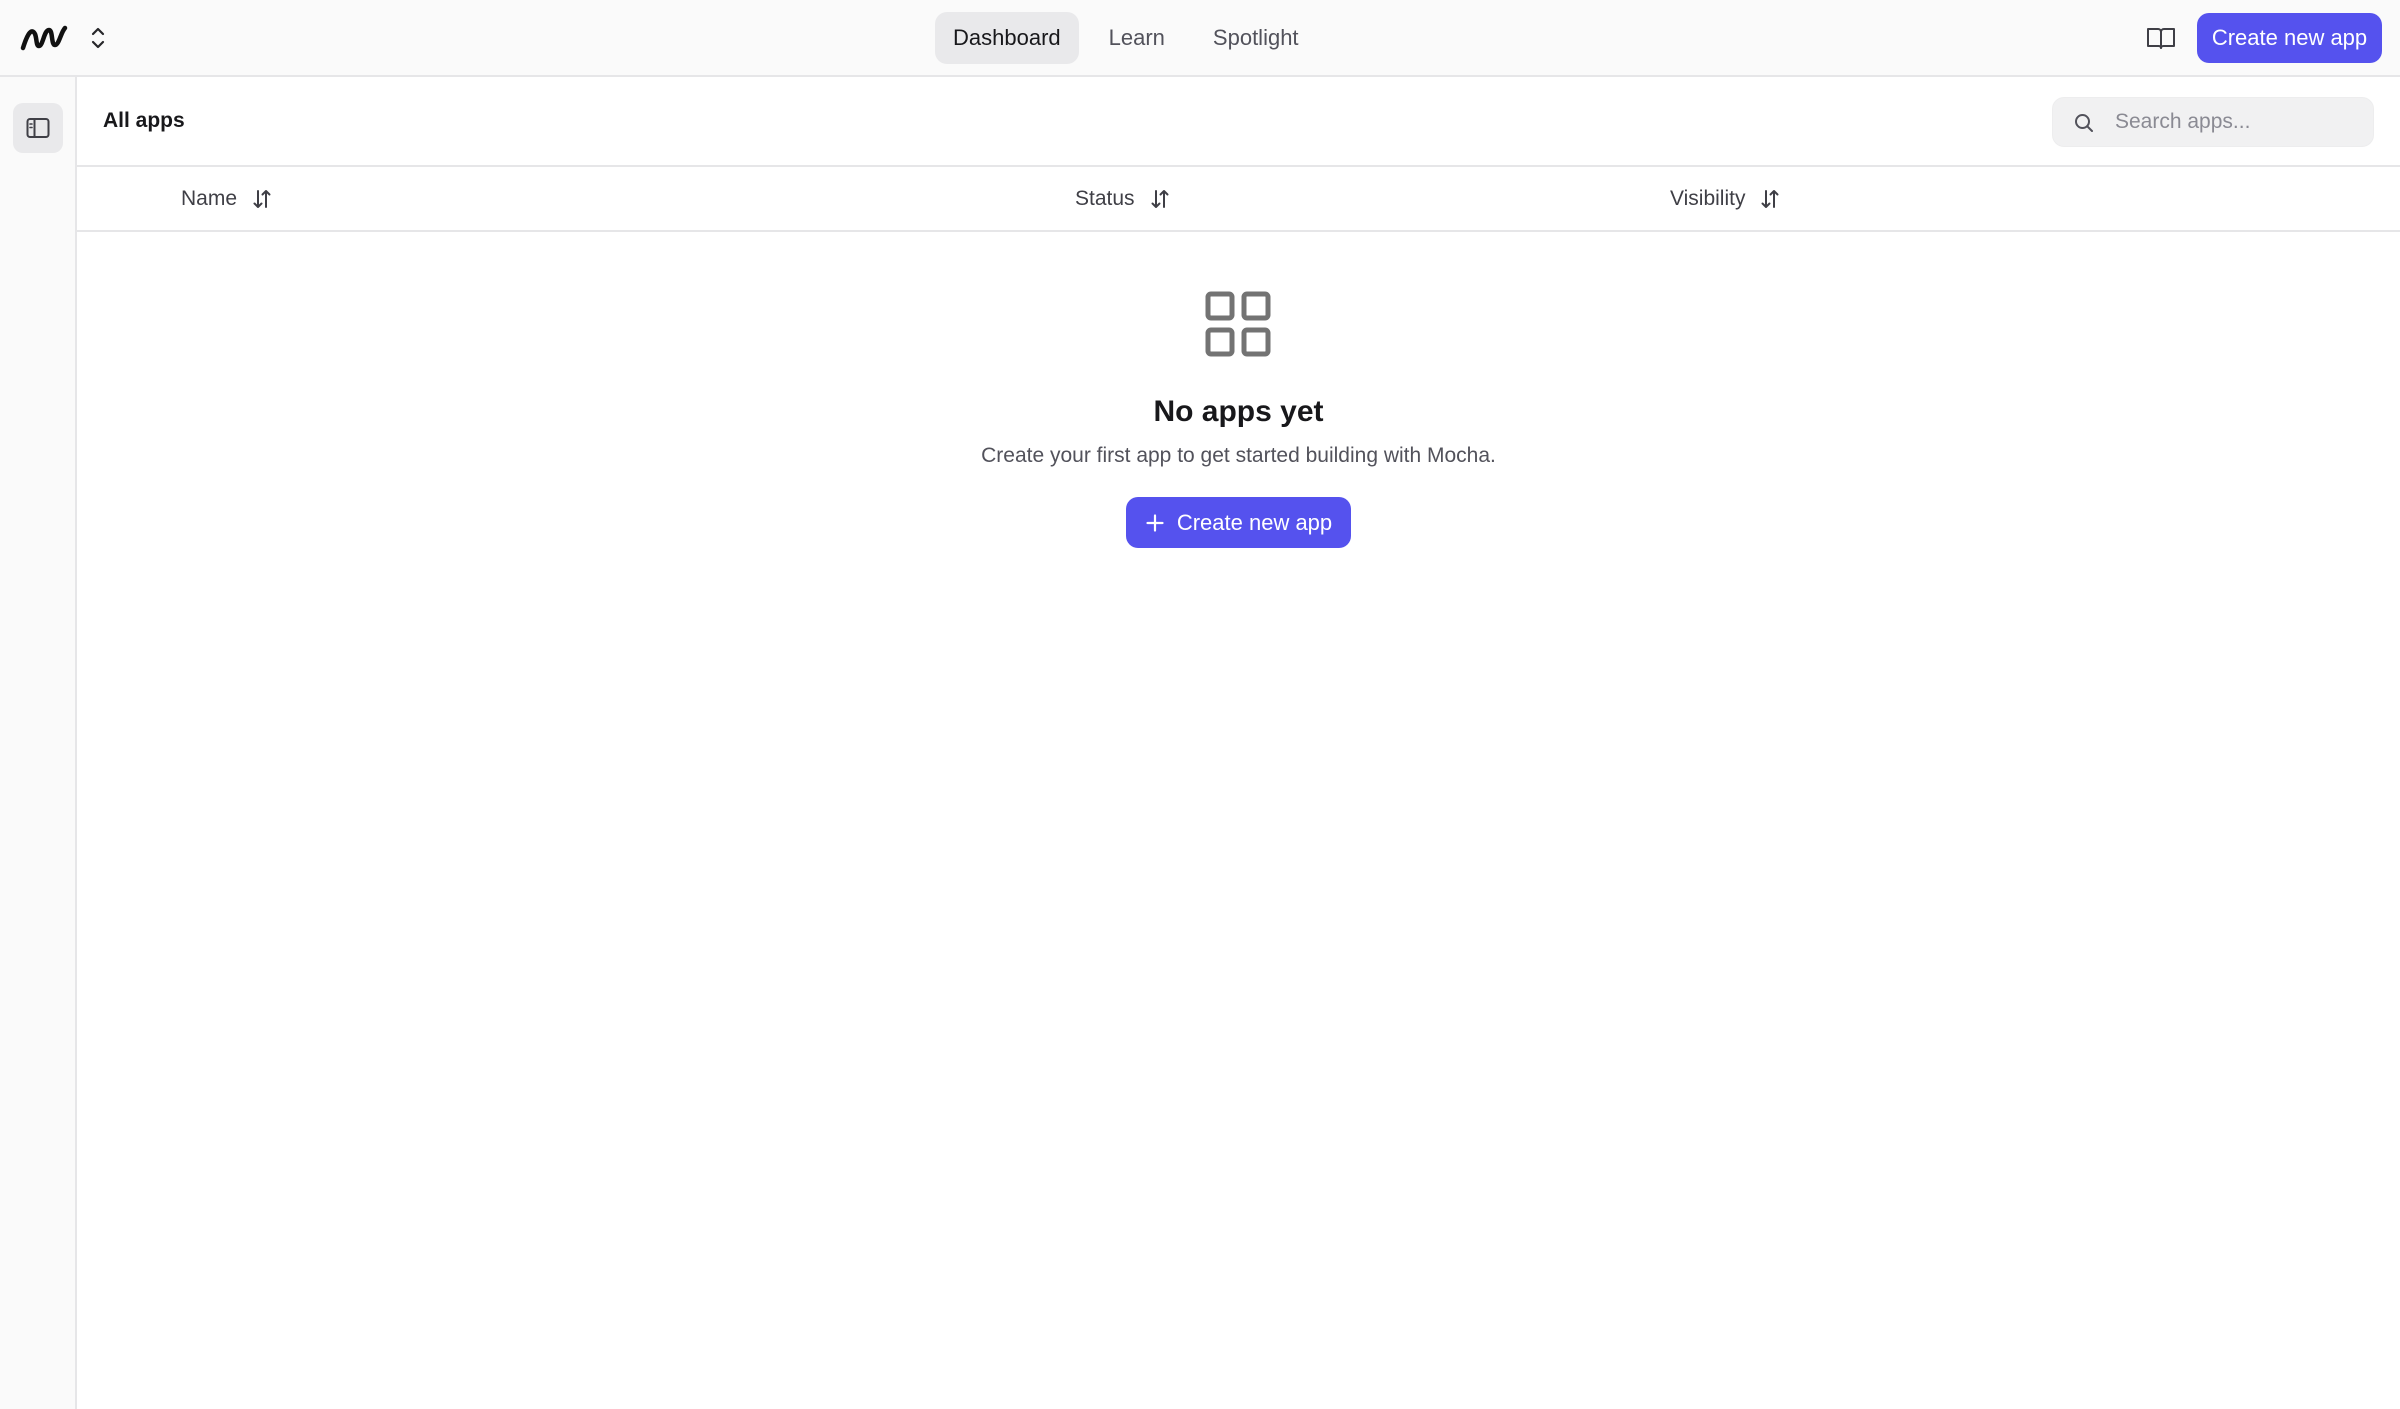  I want to click on column-label: Status, so click(1105, 198).